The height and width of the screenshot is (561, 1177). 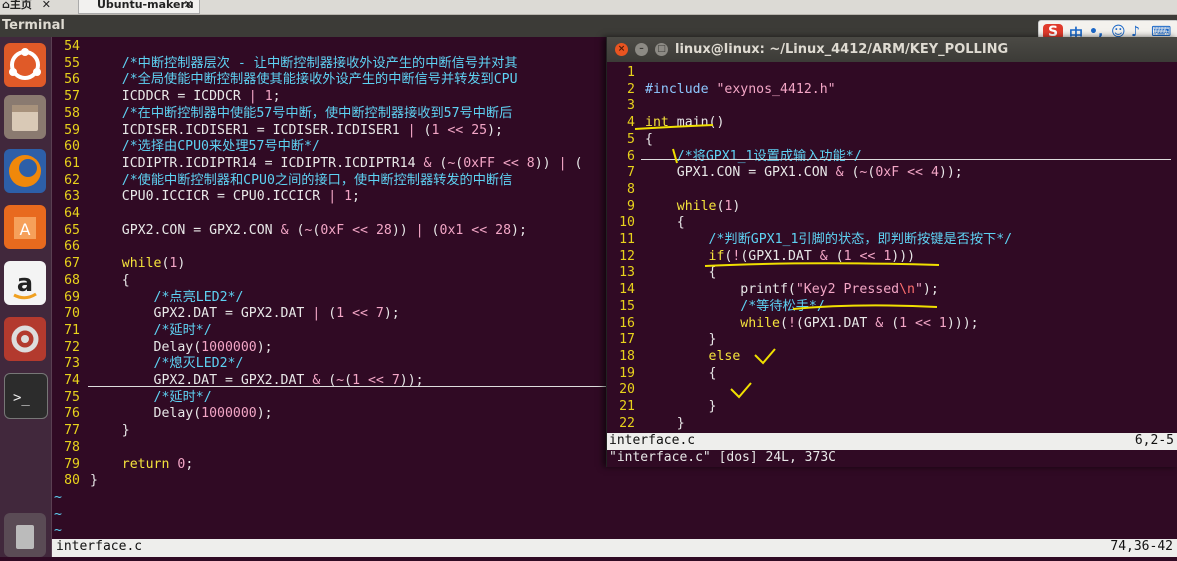 I want to click on browser-tab-strip: ⌂主页 ✕ Ubuntu-makeru ✕, so click(x=588, y=7).